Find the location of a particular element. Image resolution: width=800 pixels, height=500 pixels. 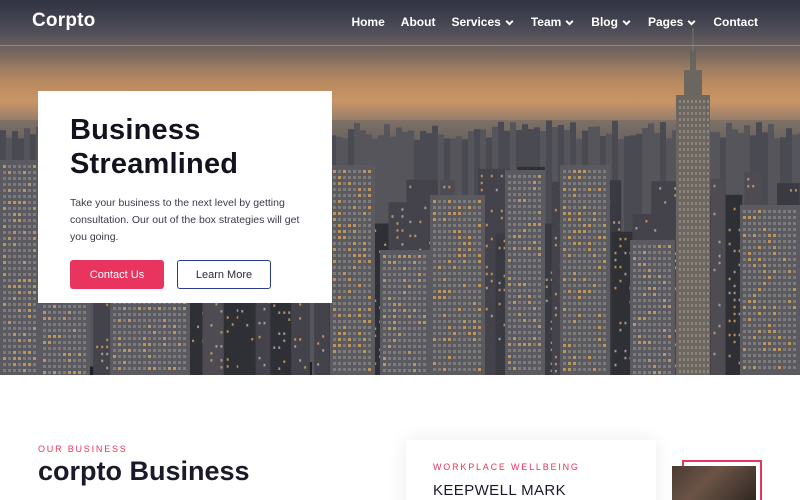

nav-item-label: Contact is located at coordinates (735, 22).